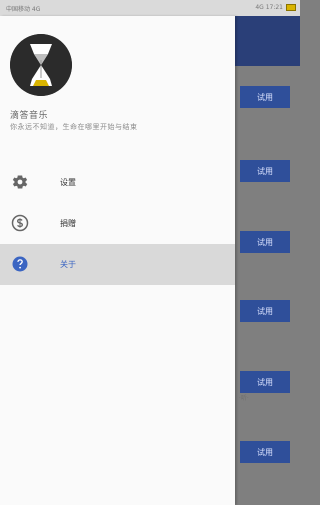  Describe the element at coordinates (68, 264) in the screenshot. I see `menu-item-label: 关于` at that location.